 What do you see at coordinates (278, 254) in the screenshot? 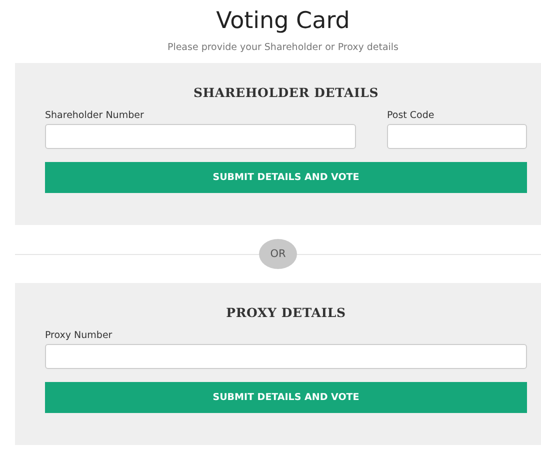
I see `or-badge: OR` at bounding box center [278, 254].